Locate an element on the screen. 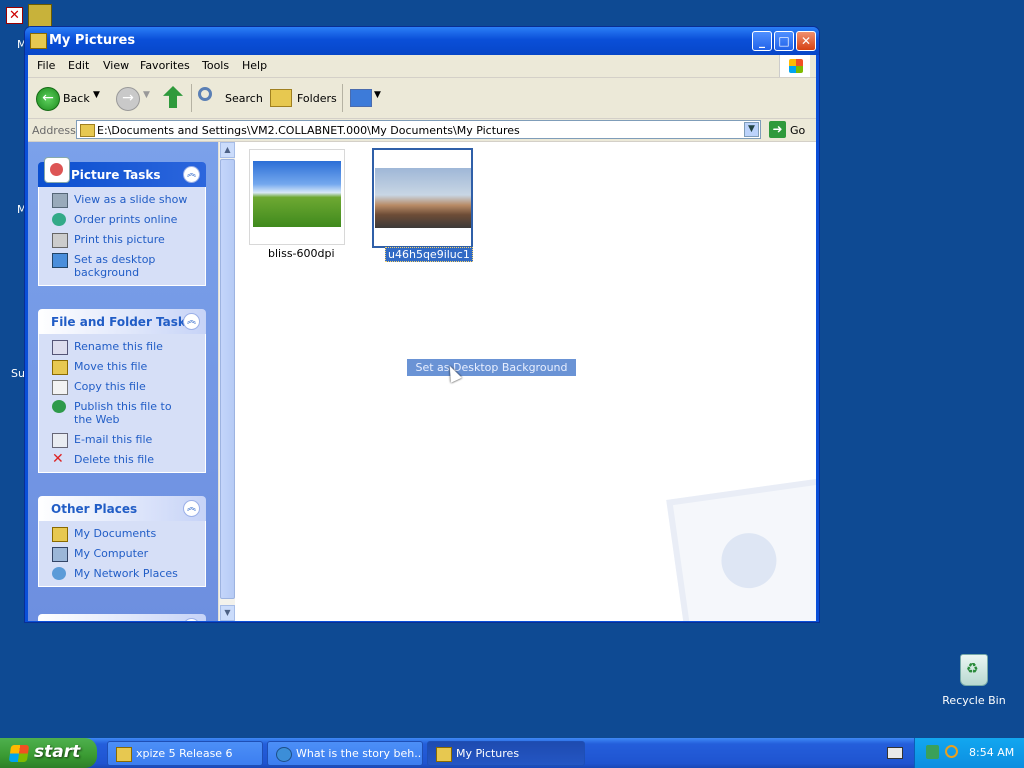 The width and height of the screenshot is (1024, 768). task-move-file: Move this file is located at coordinates (122, 367).